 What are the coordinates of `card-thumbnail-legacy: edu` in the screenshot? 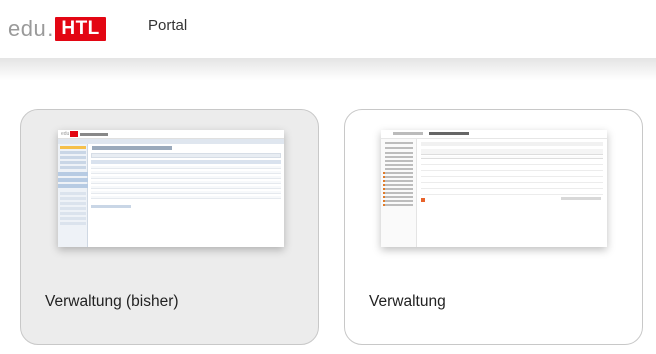 It's located at (171, 188).